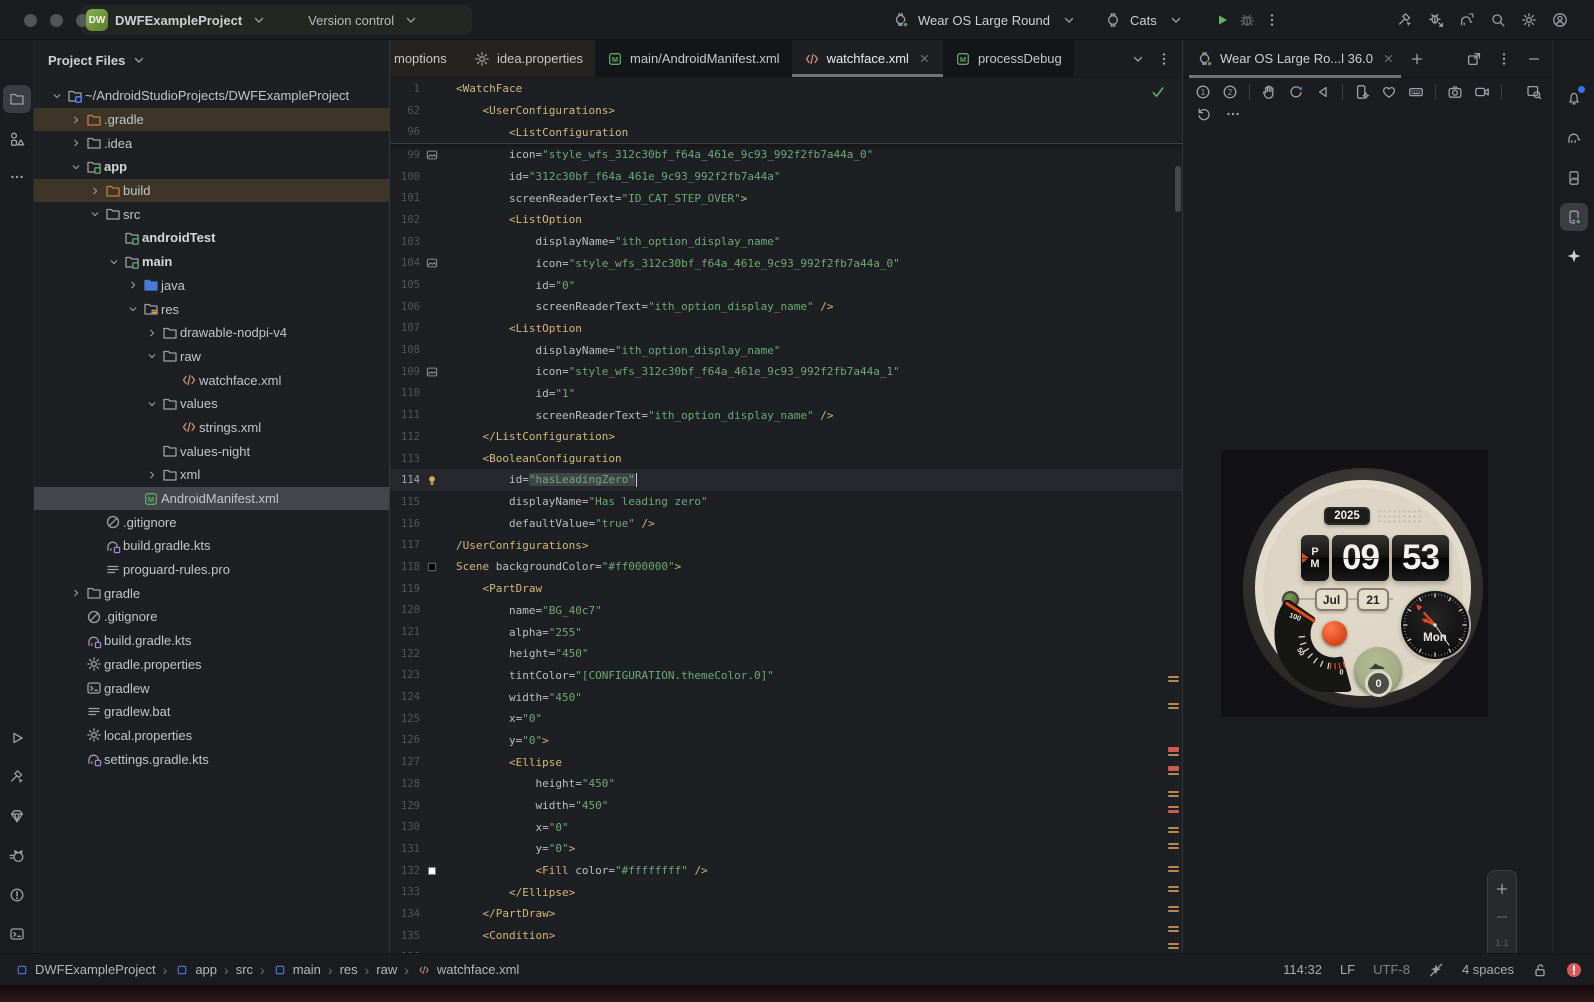  Describe the element at coordinates (211, 593) in the screenshot. I see `tree-item-gradle: gradle` at that location.